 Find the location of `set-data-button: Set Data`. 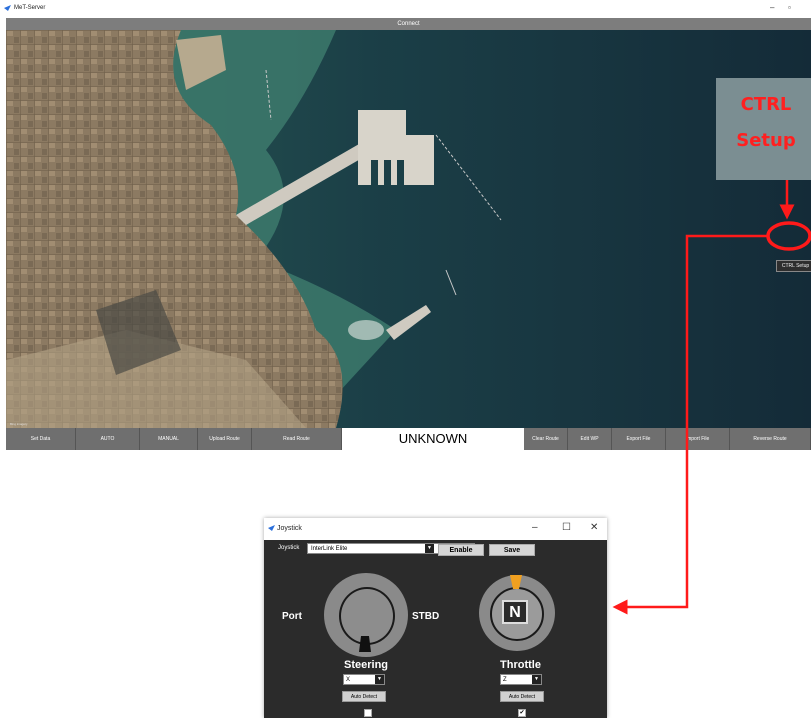

set-data-button: Set Data is located at coordinates (41, 439).